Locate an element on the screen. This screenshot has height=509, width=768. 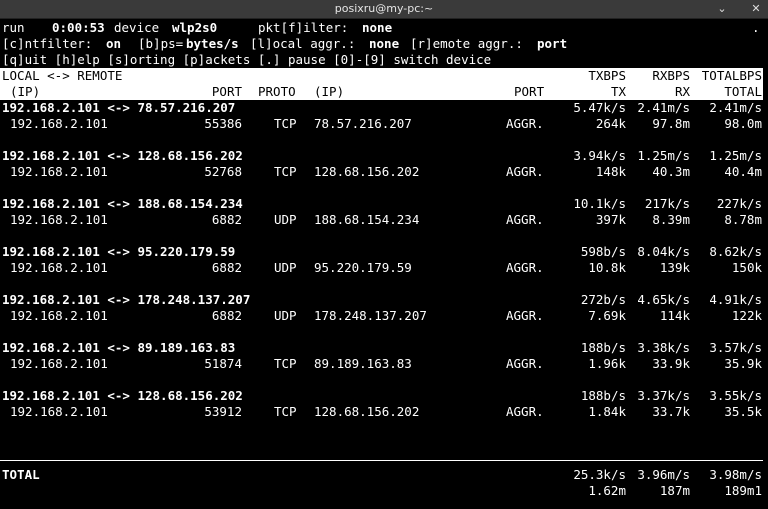
conn-total: 40.4m is located at coordinates (743, 171).